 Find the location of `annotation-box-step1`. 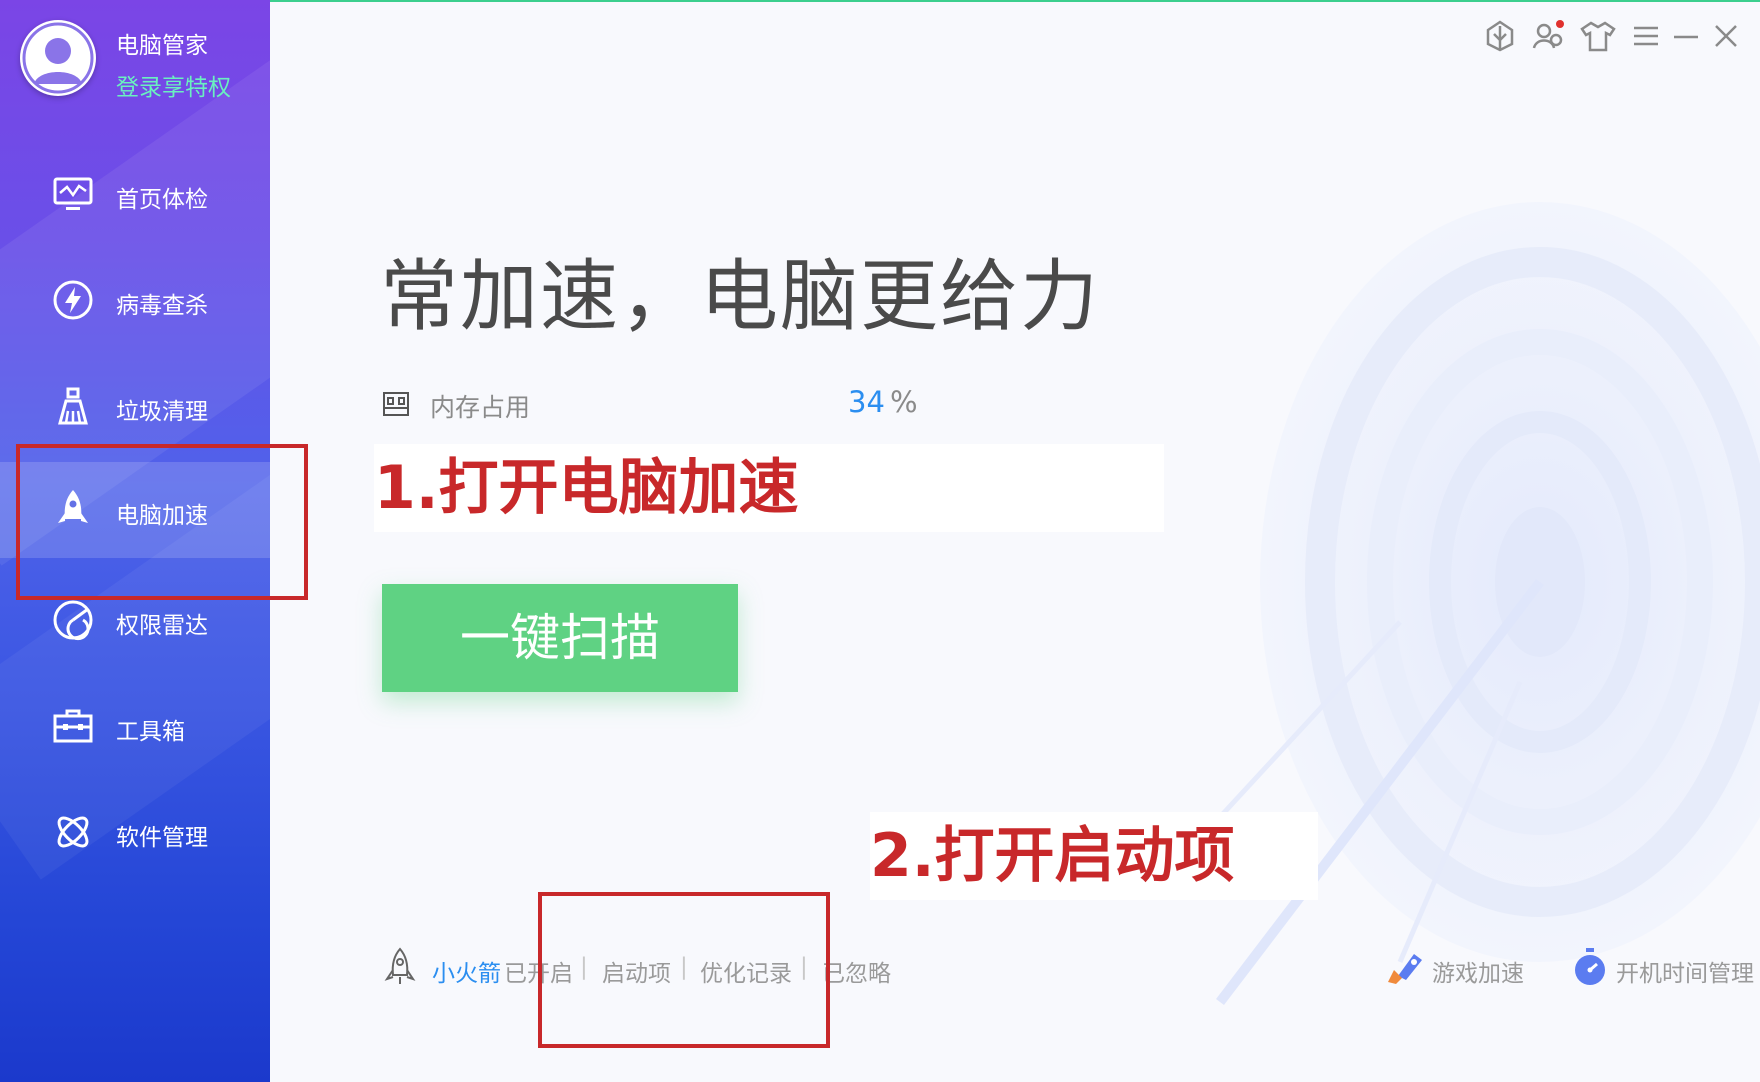

annotation-box-step1 is located at coordinates (162, 522).